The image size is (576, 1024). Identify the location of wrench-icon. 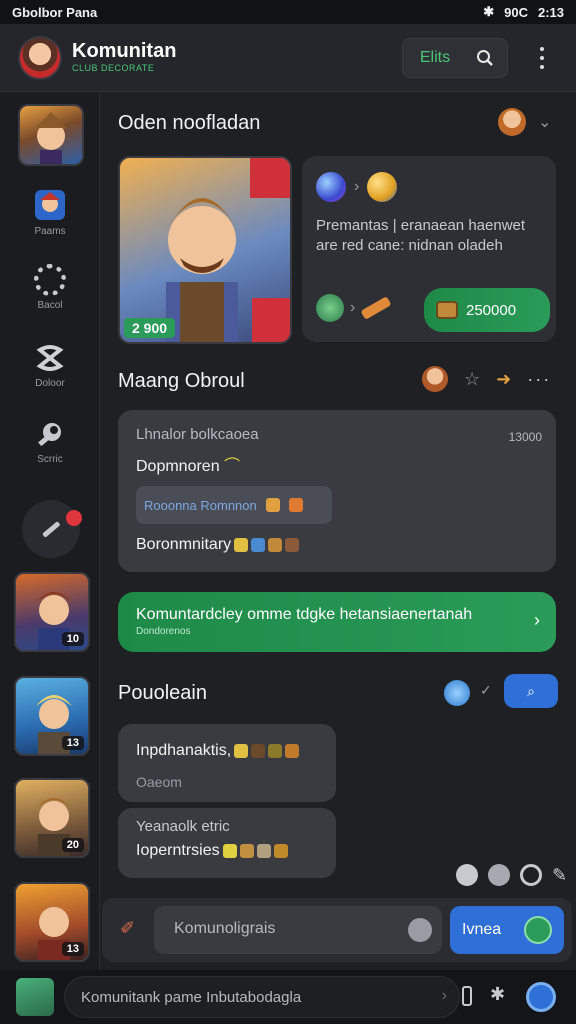
(49, 435).